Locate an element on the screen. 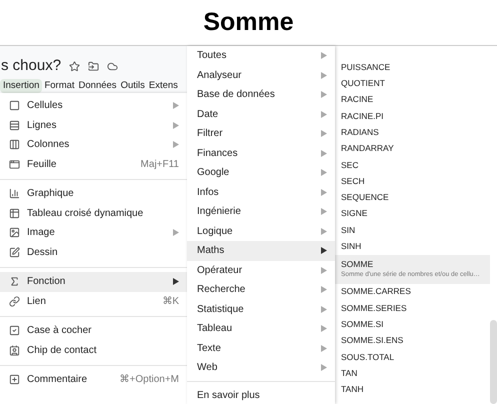 The height and width of the screenshot is (404, 497). menu-item: Case à cocher is located at coordinates (93, 330).